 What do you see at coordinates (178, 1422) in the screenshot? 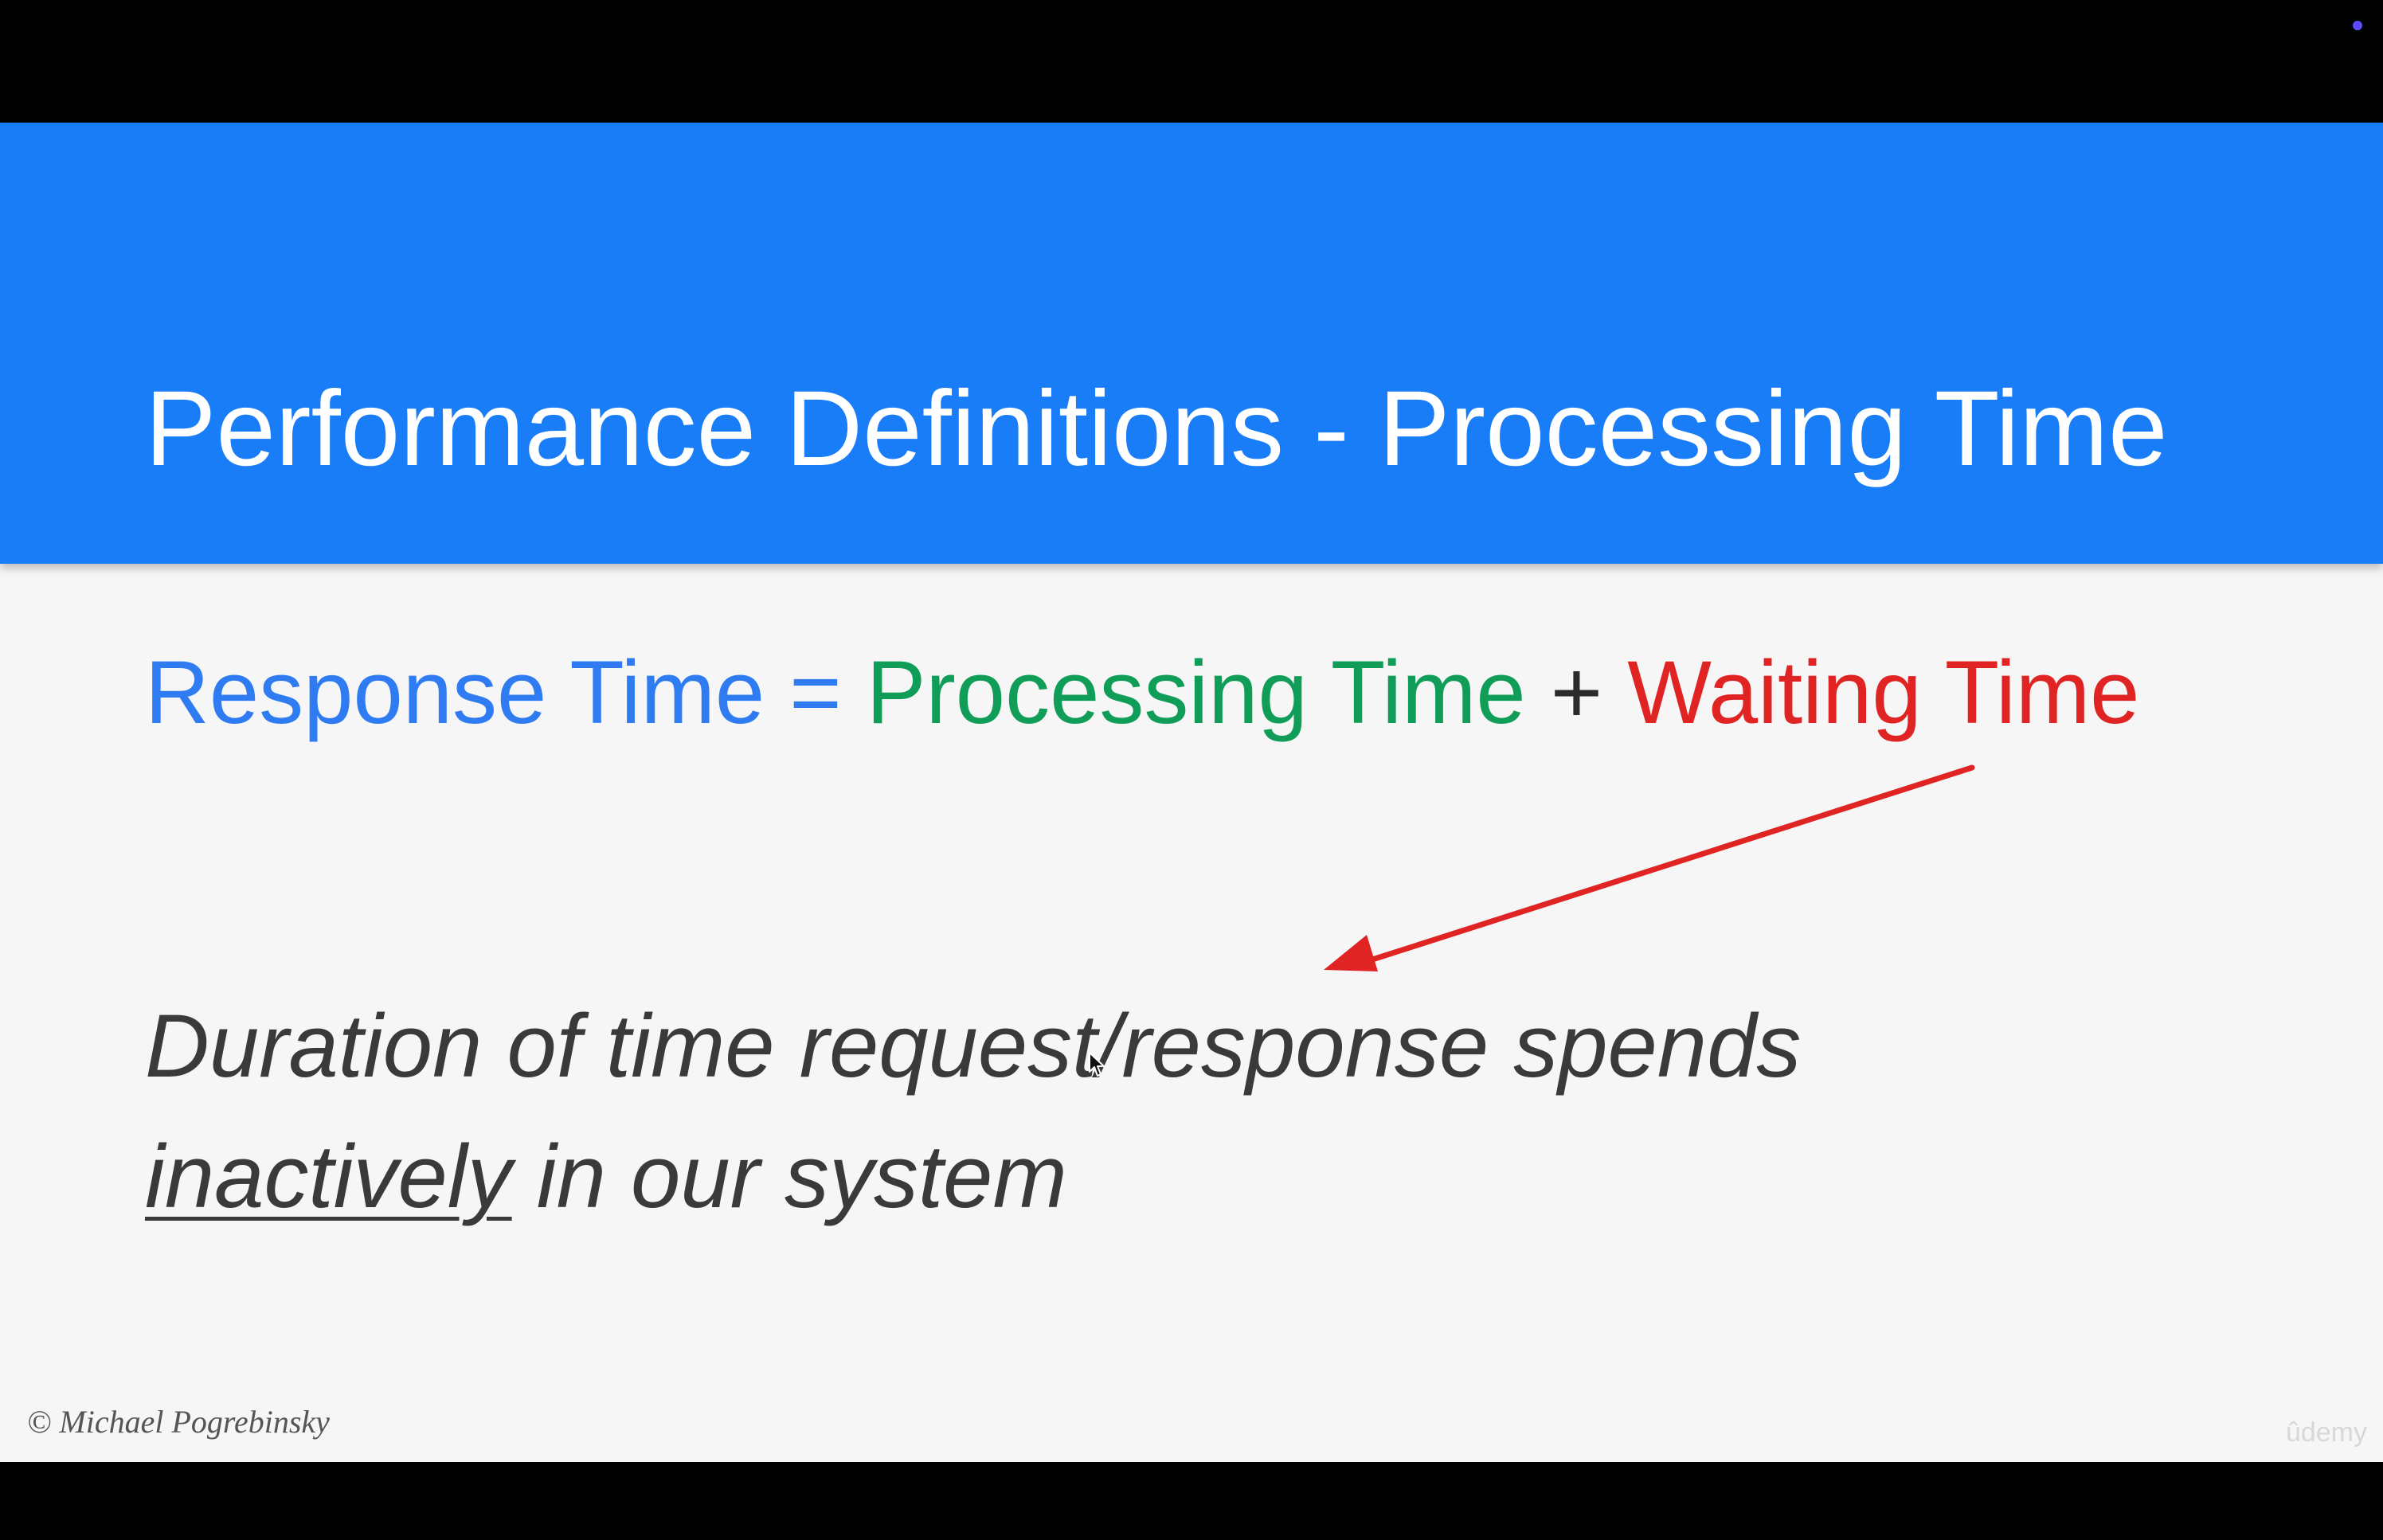
I see `copyright-notice: © Michael Pogrebinsky` at bounding box center [178, 1422].